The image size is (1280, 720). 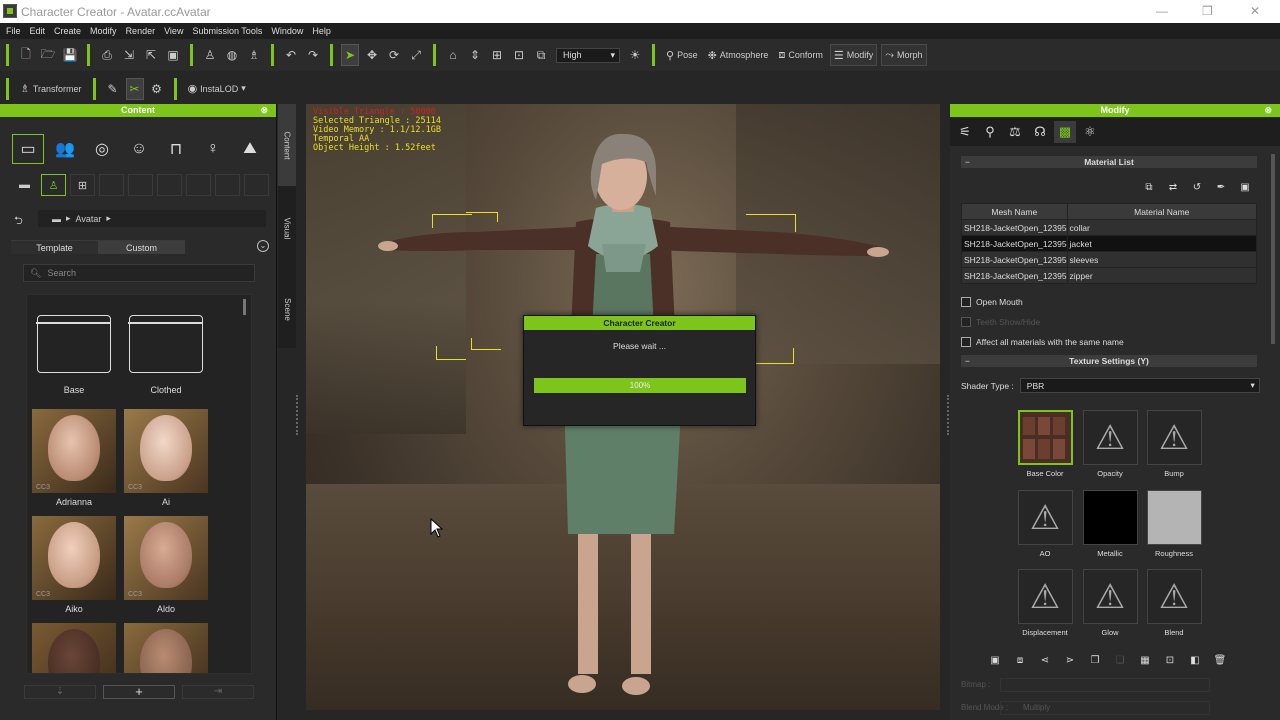 What do you see at coordinates (74, 350) in the screenshot?
I see `list-item: Base` at bounding box center [74, 350].